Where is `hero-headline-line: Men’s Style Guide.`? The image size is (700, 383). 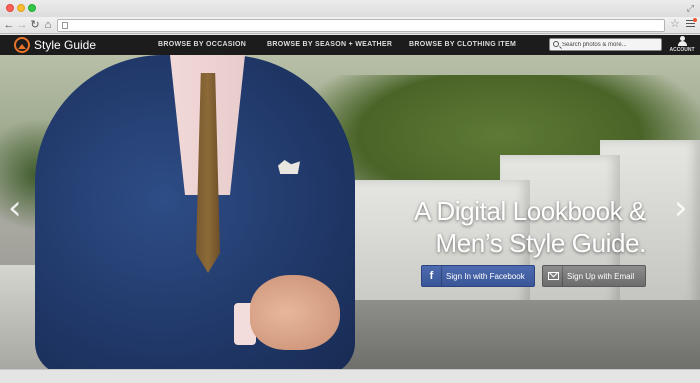 hero-headline-line: Men’s Style Guide. is located at coordinates (540, 243).